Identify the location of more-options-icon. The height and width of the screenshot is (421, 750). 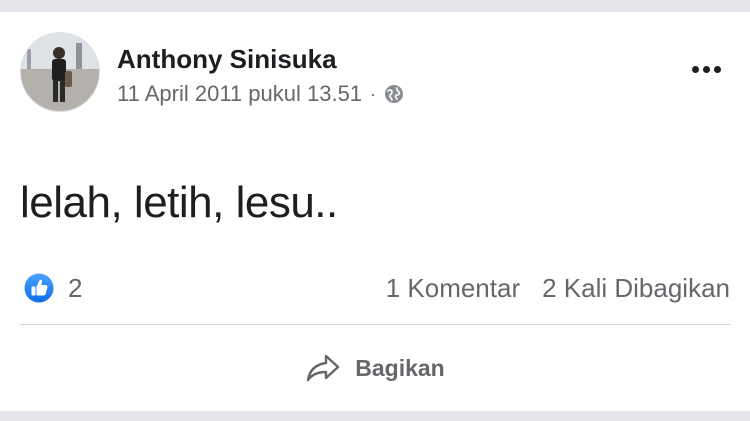
(706, 69).